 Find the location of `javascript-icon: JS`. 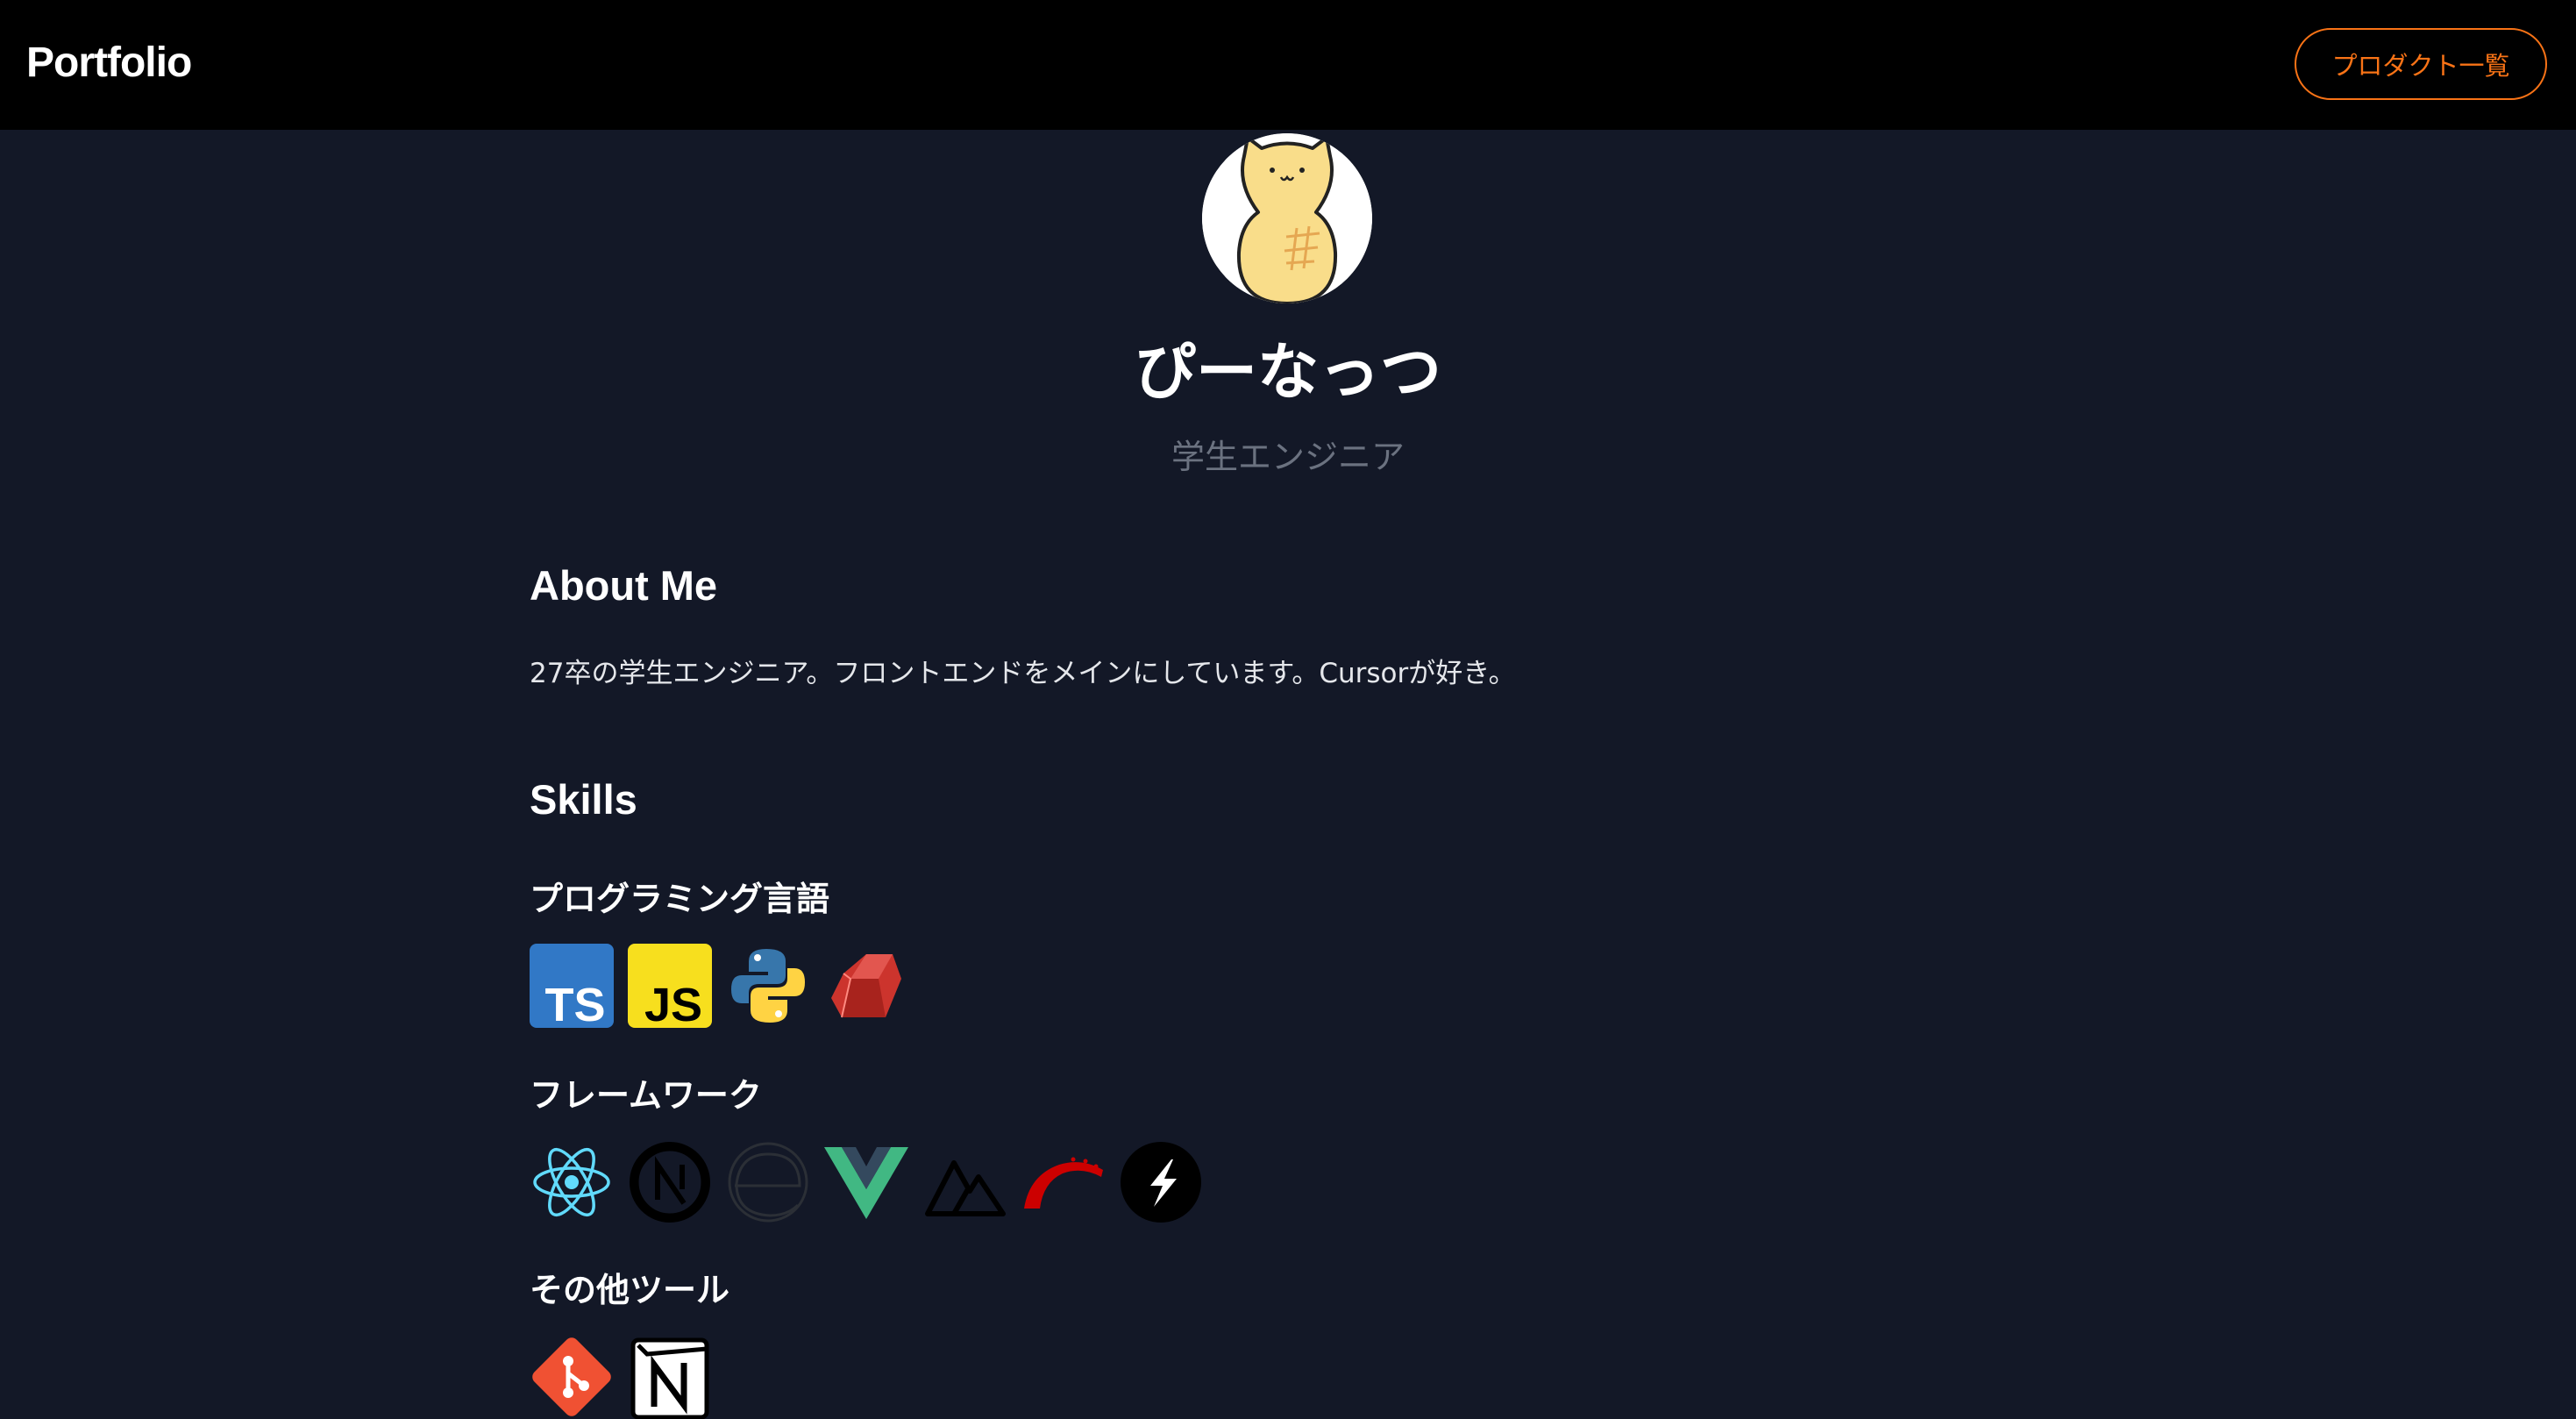

javascript-icon: JS is located at coordinates (670, 986).